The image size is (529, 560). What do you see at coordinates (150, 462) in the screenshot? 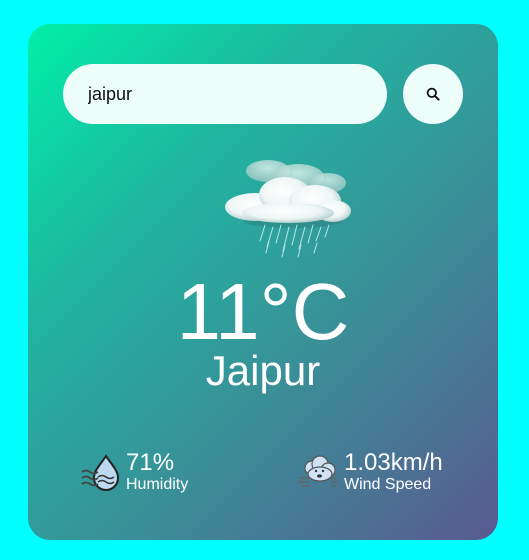
I see `humidity-value: 71%` at bounding box center [150, 462].